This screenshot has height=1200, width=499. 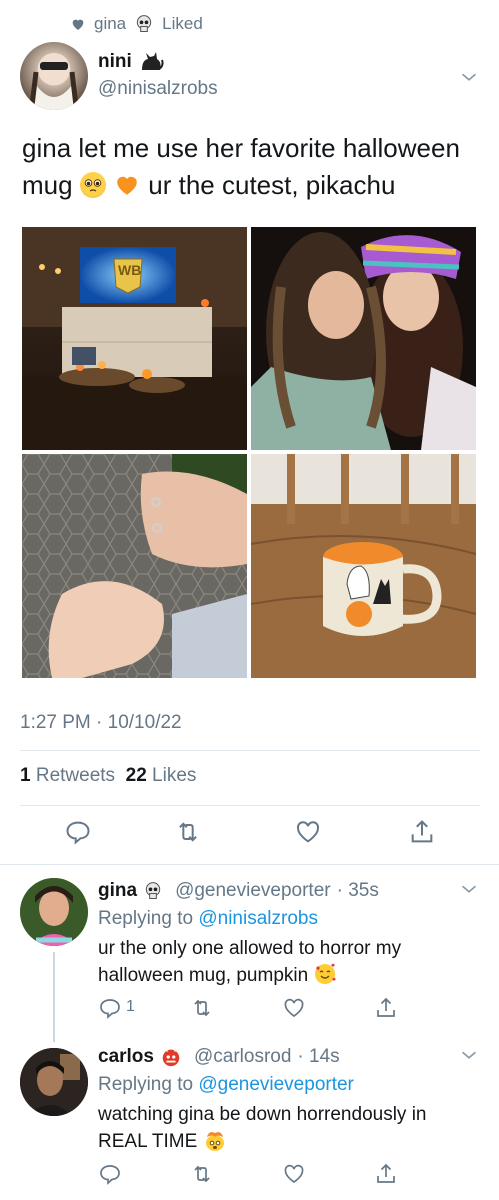 I want to click on retweet-count: 1, so click(x=25, y=775).